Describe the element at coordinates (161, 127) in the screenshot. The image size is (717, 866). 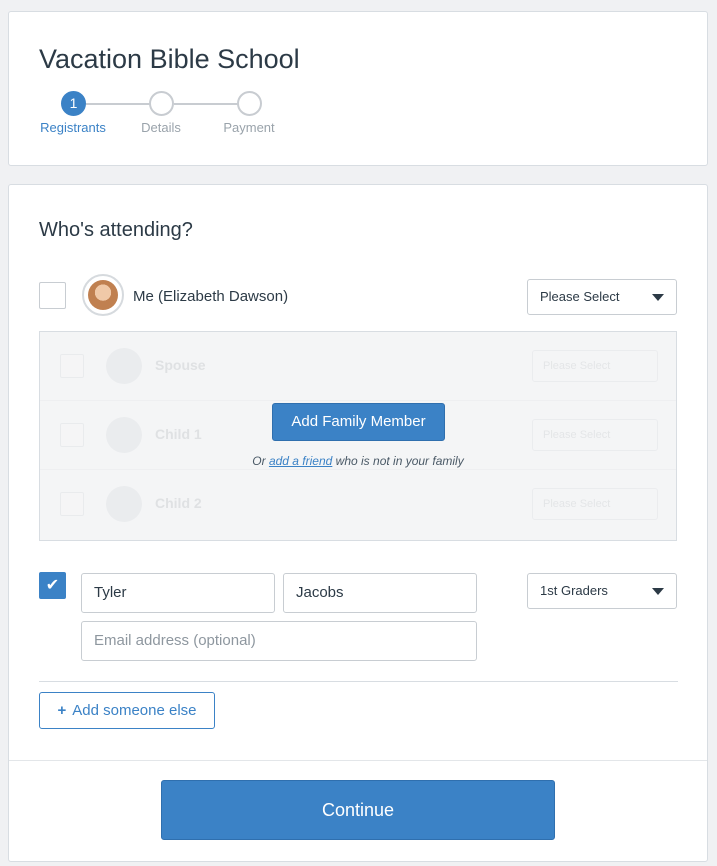
I see `step-2-label: Details` at that location.